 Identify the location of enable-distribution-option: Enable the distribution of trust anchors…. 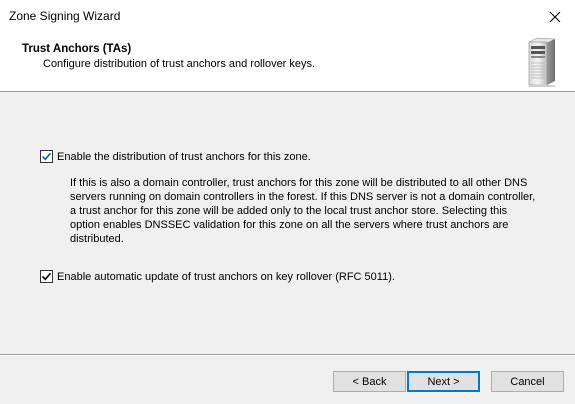
(175, 156).